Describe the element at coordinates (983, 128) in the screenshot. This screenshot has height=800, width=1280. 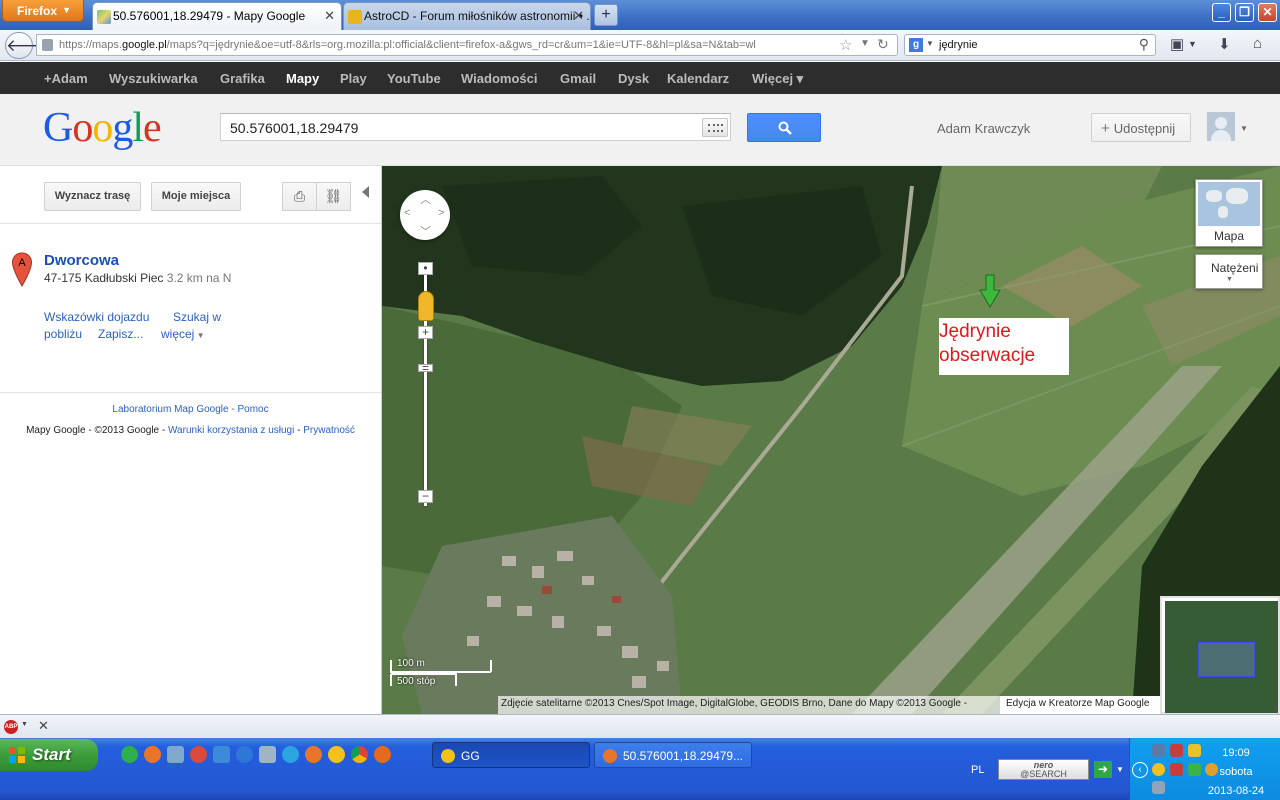
I see `user-name: Adam Krawczyk` at that location.